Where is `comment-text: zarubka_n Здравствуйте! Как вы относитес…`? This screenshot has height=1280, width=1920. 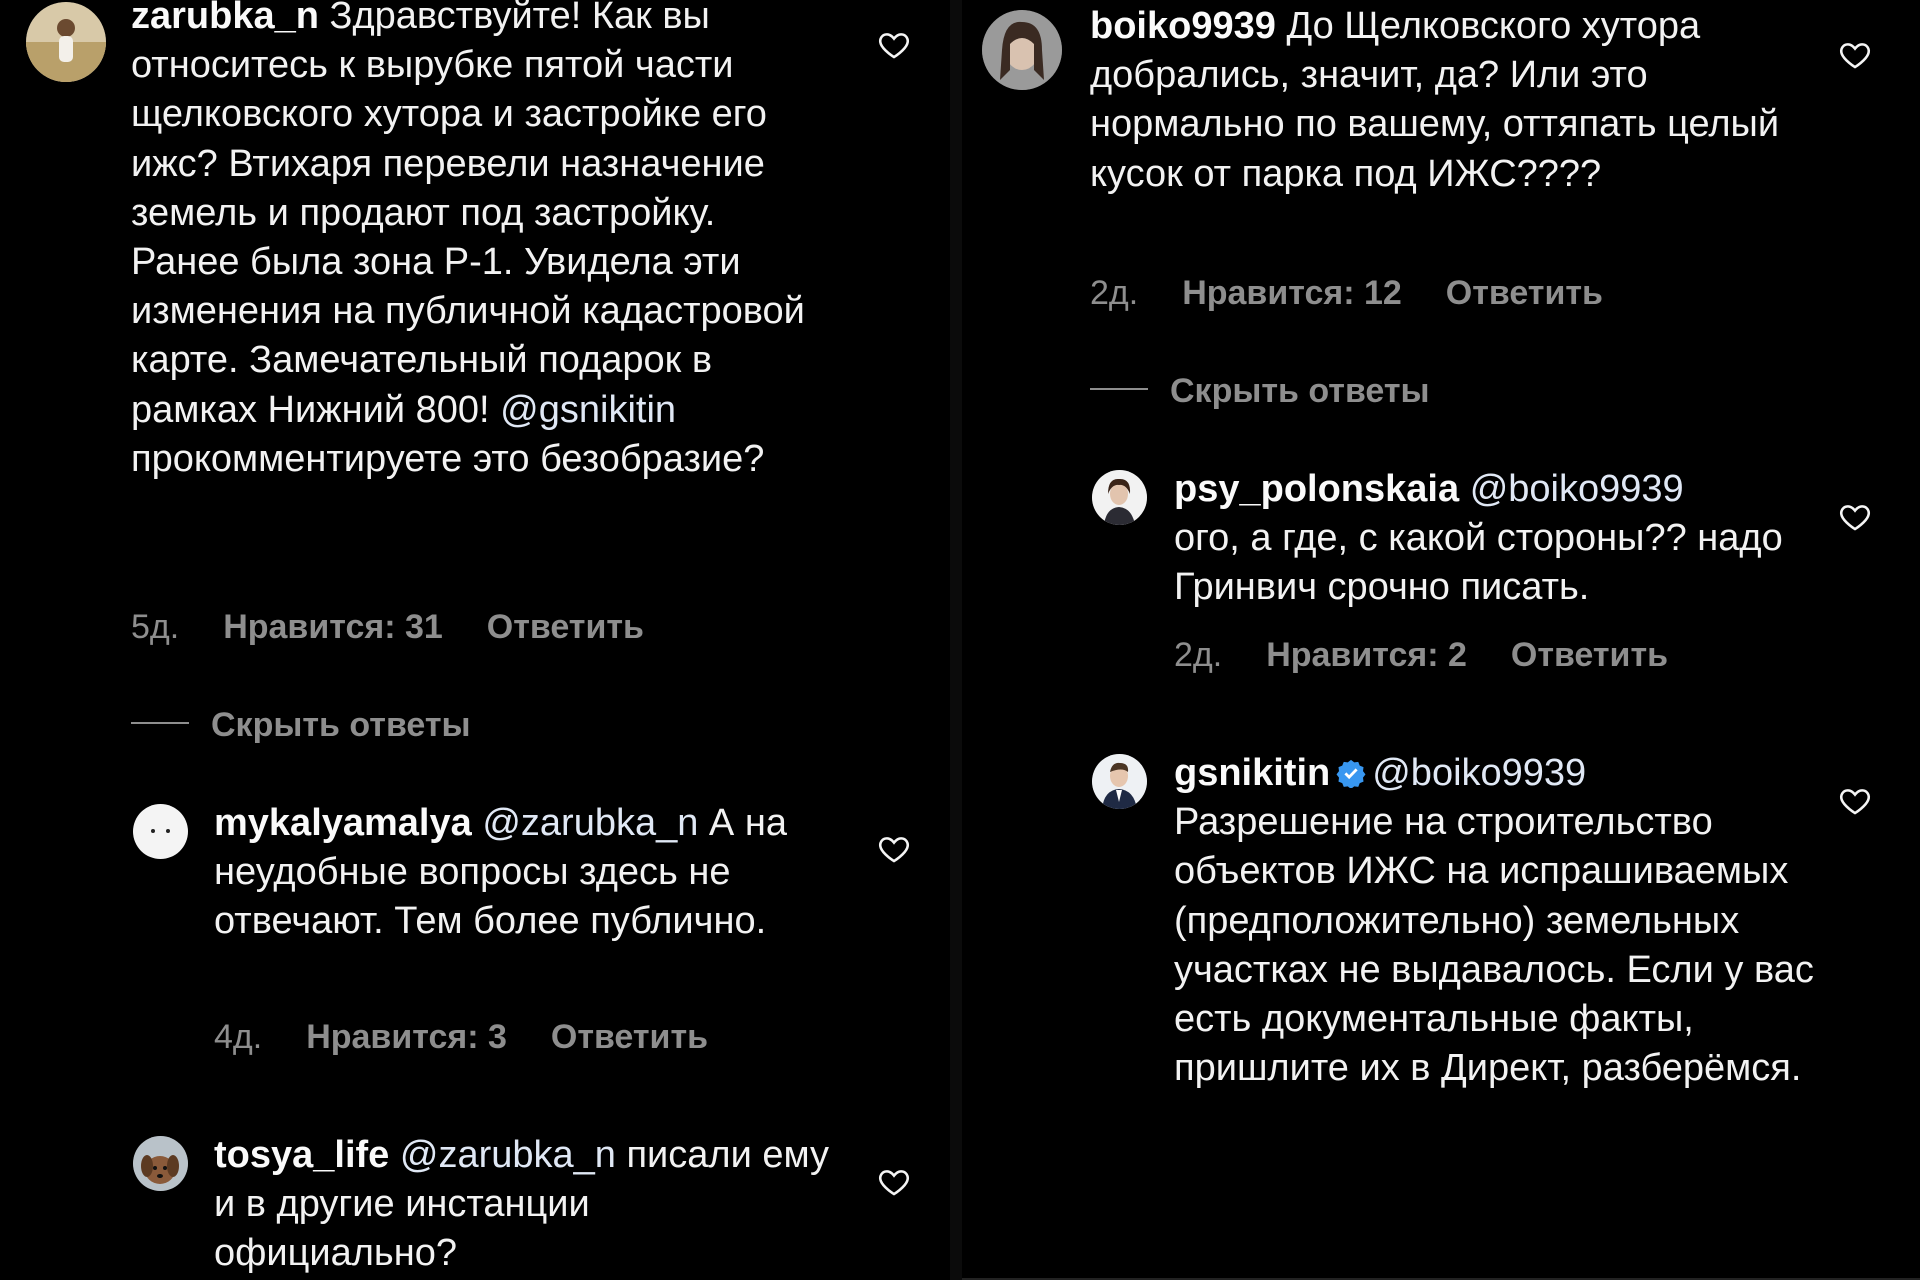 comment-text: zarubka_n Здравствуйте! Как вы относитес… is located at coordinates (481, 242).